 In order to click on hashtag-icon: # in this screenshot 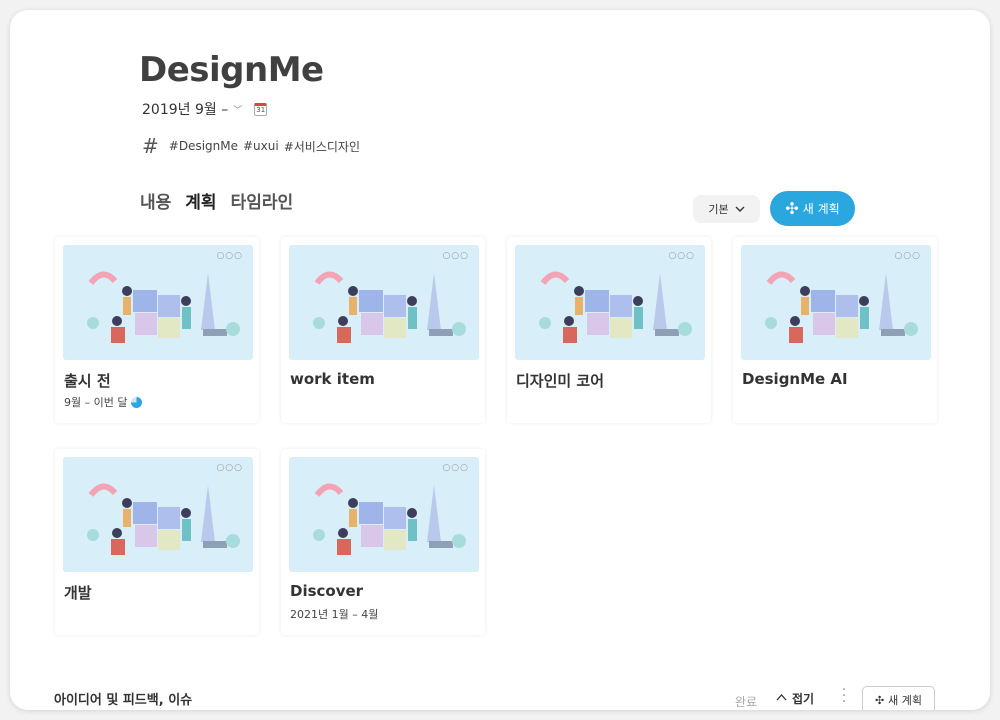, I will do `click(150, 146)`.